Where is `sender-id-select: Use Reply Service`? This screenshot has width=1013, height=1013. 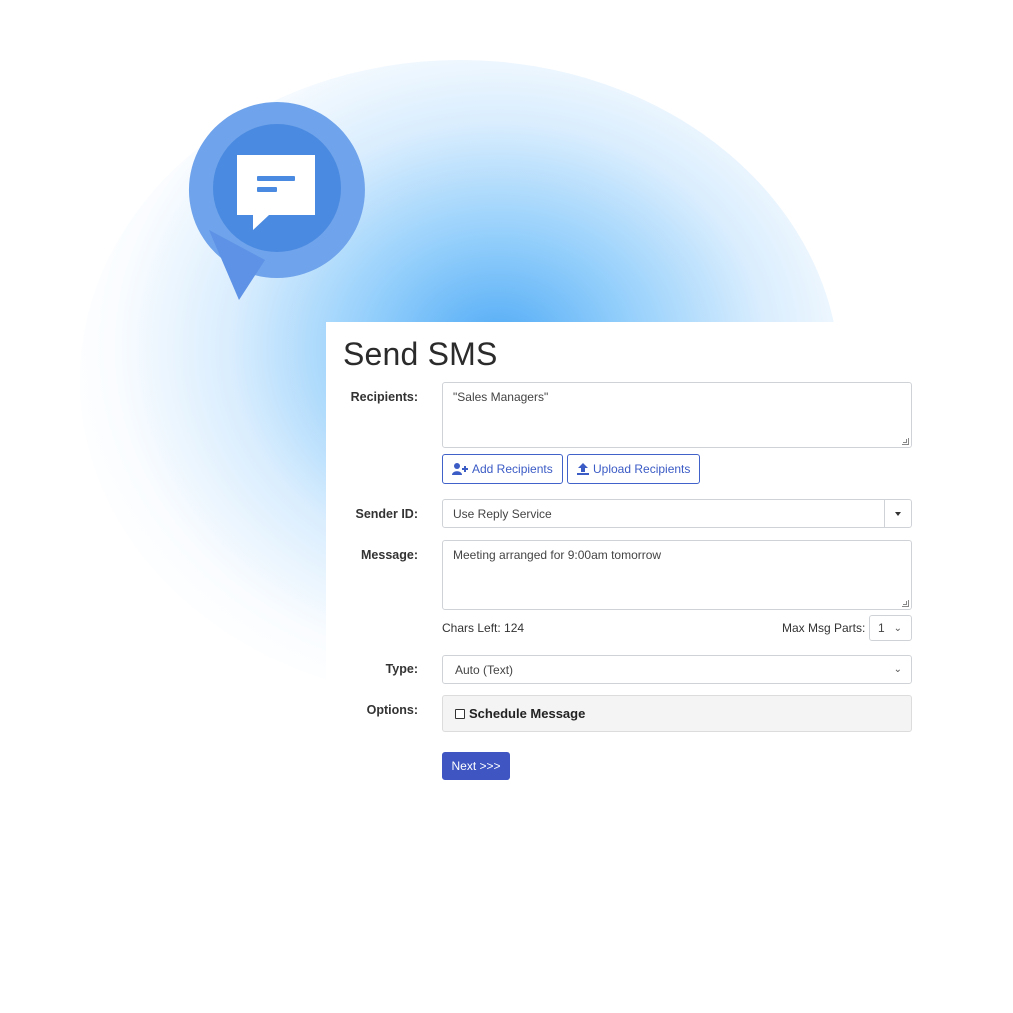
sender-id-select: Use Reply Service is located at coordinates (677, 513).